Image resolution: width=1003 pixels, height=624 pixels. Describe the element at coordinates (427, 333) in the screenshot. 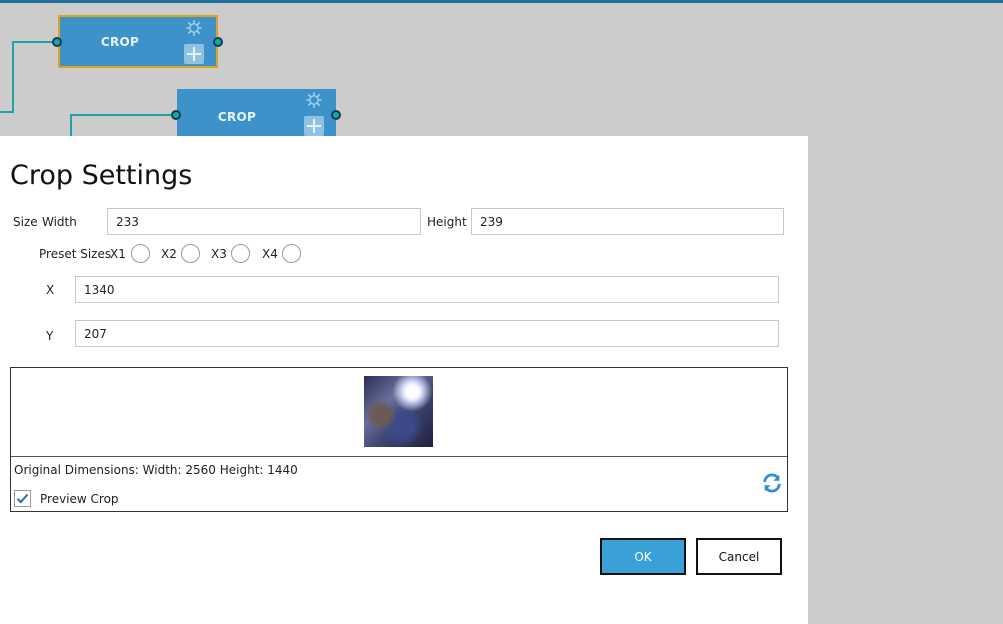

I see `y-input` at that location.